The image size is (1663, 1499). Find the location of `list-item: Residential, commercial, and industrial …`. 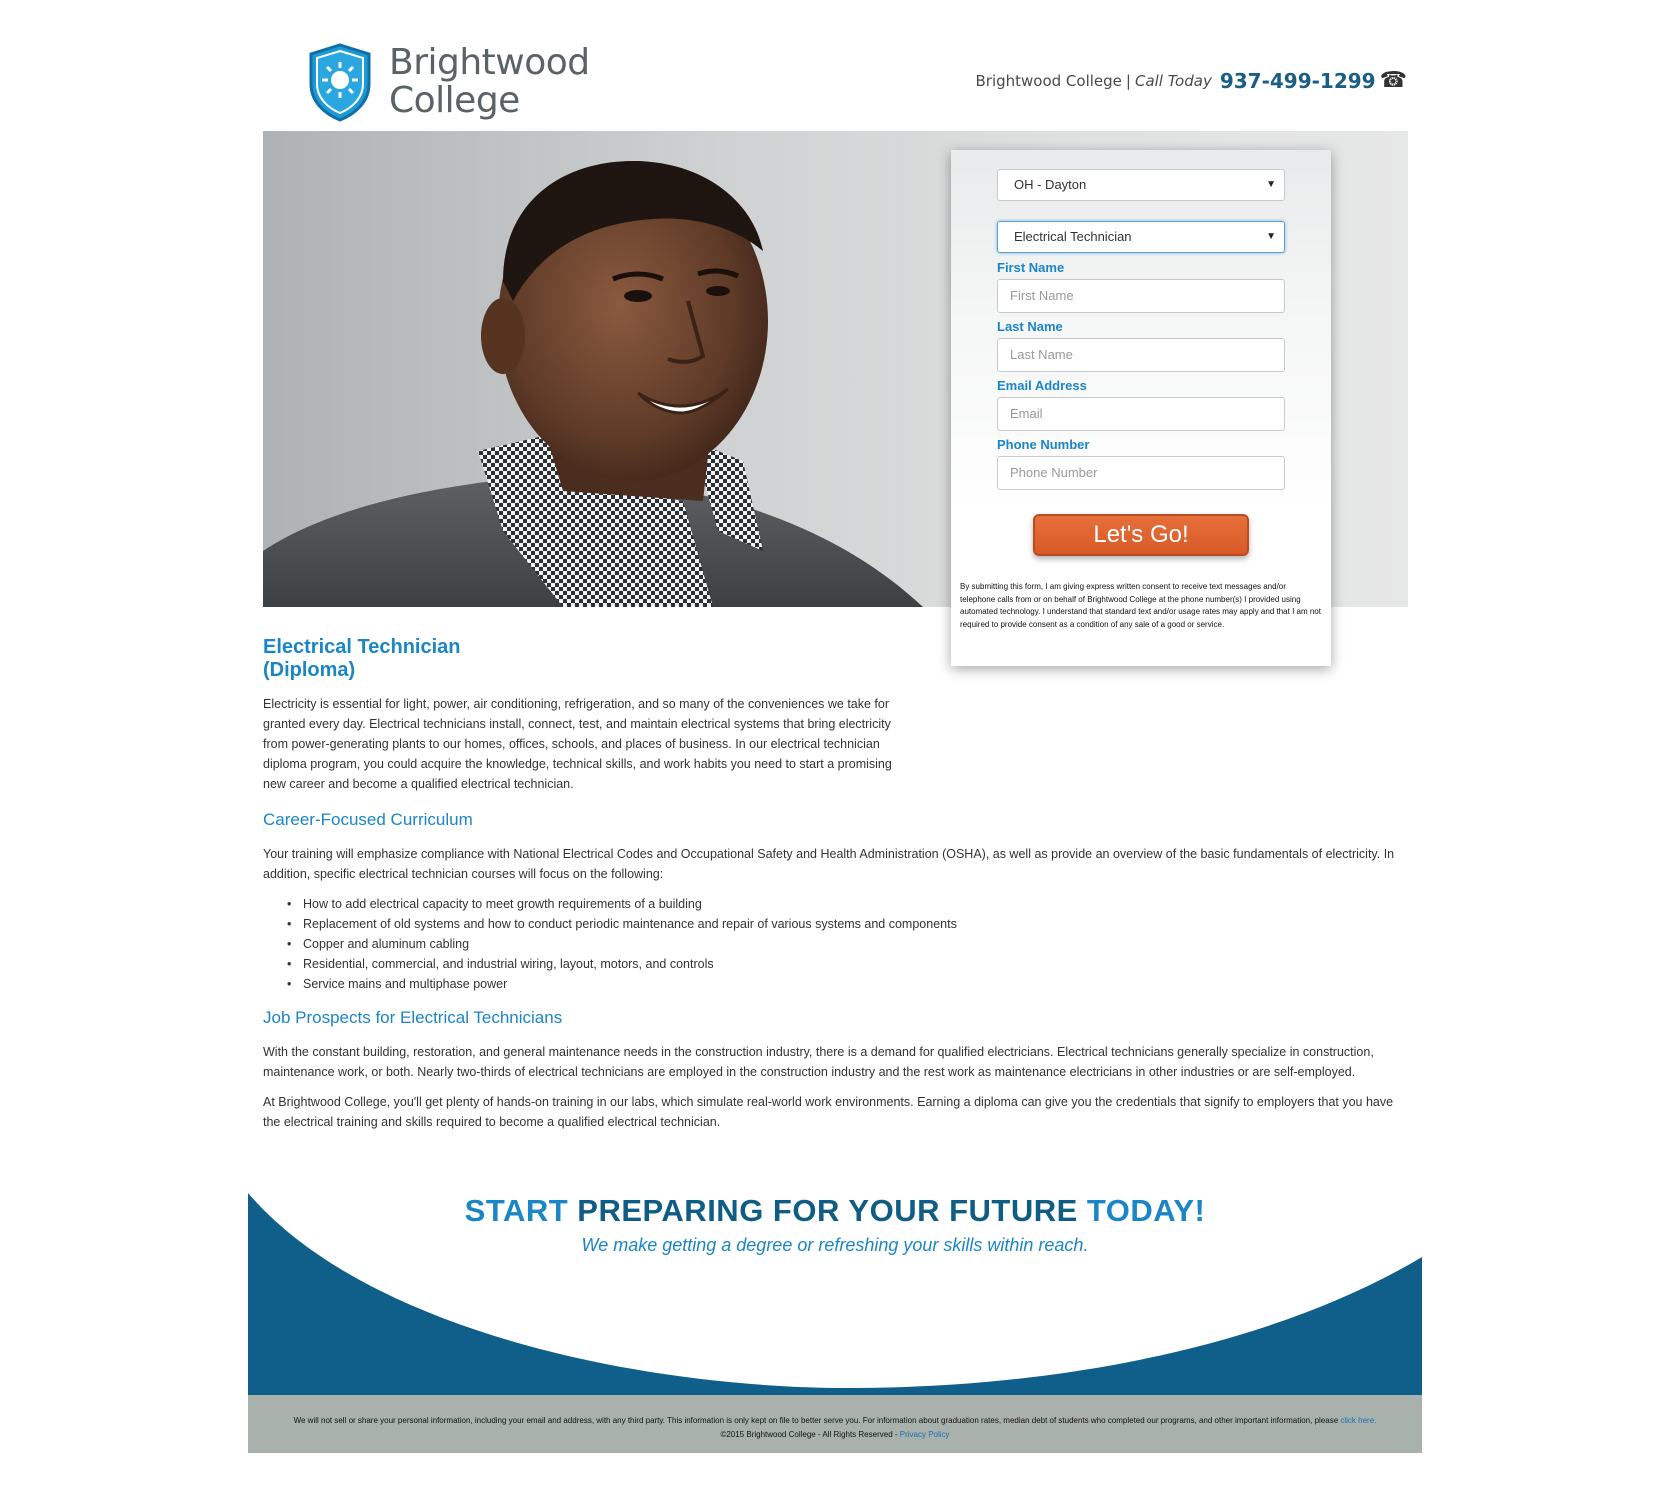

list-item: Residential, commercial, and industrial … is located at coordinates (622, 964).